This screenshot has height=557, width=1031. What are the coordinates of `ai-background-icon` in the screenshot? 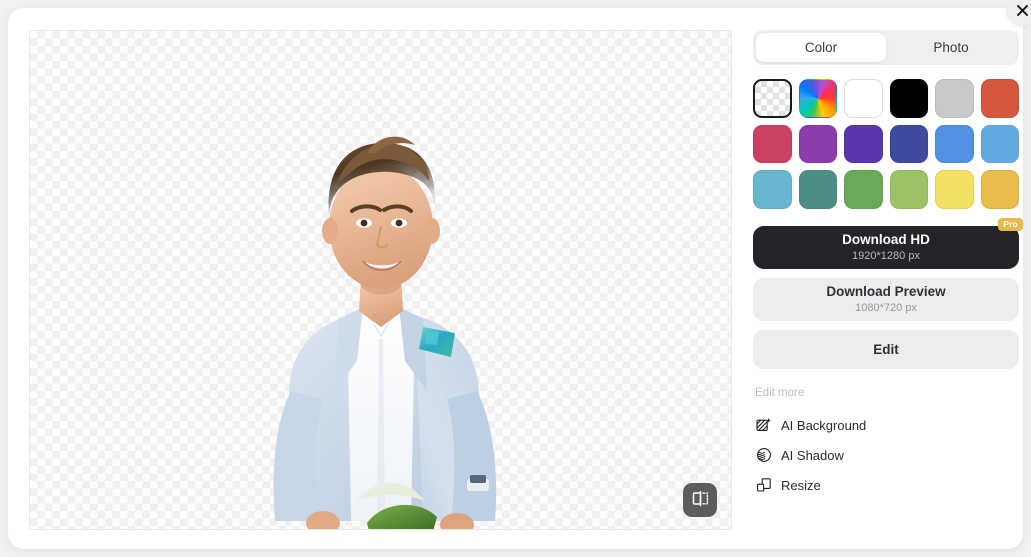 It's located at (763, 425).